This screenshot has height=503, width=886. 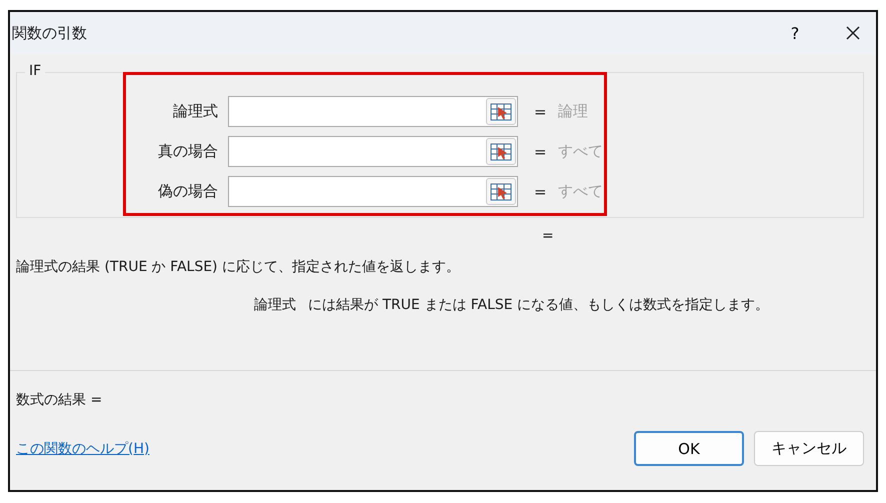 I want to click on help-link: この関数のヘルプ(H), so click(x=320, y=449).